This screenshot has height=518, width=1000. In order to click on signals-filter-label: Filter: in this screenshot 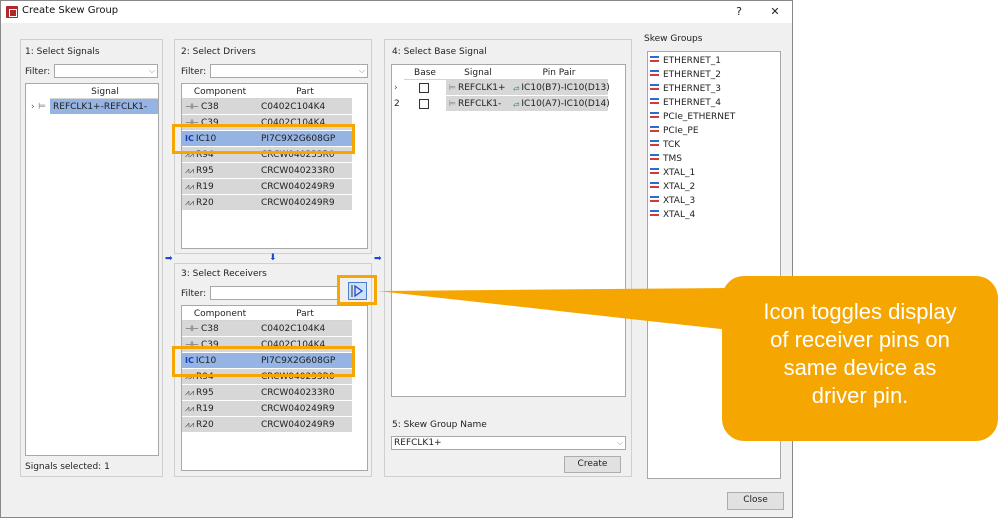, I will do `click(38, 72)`.